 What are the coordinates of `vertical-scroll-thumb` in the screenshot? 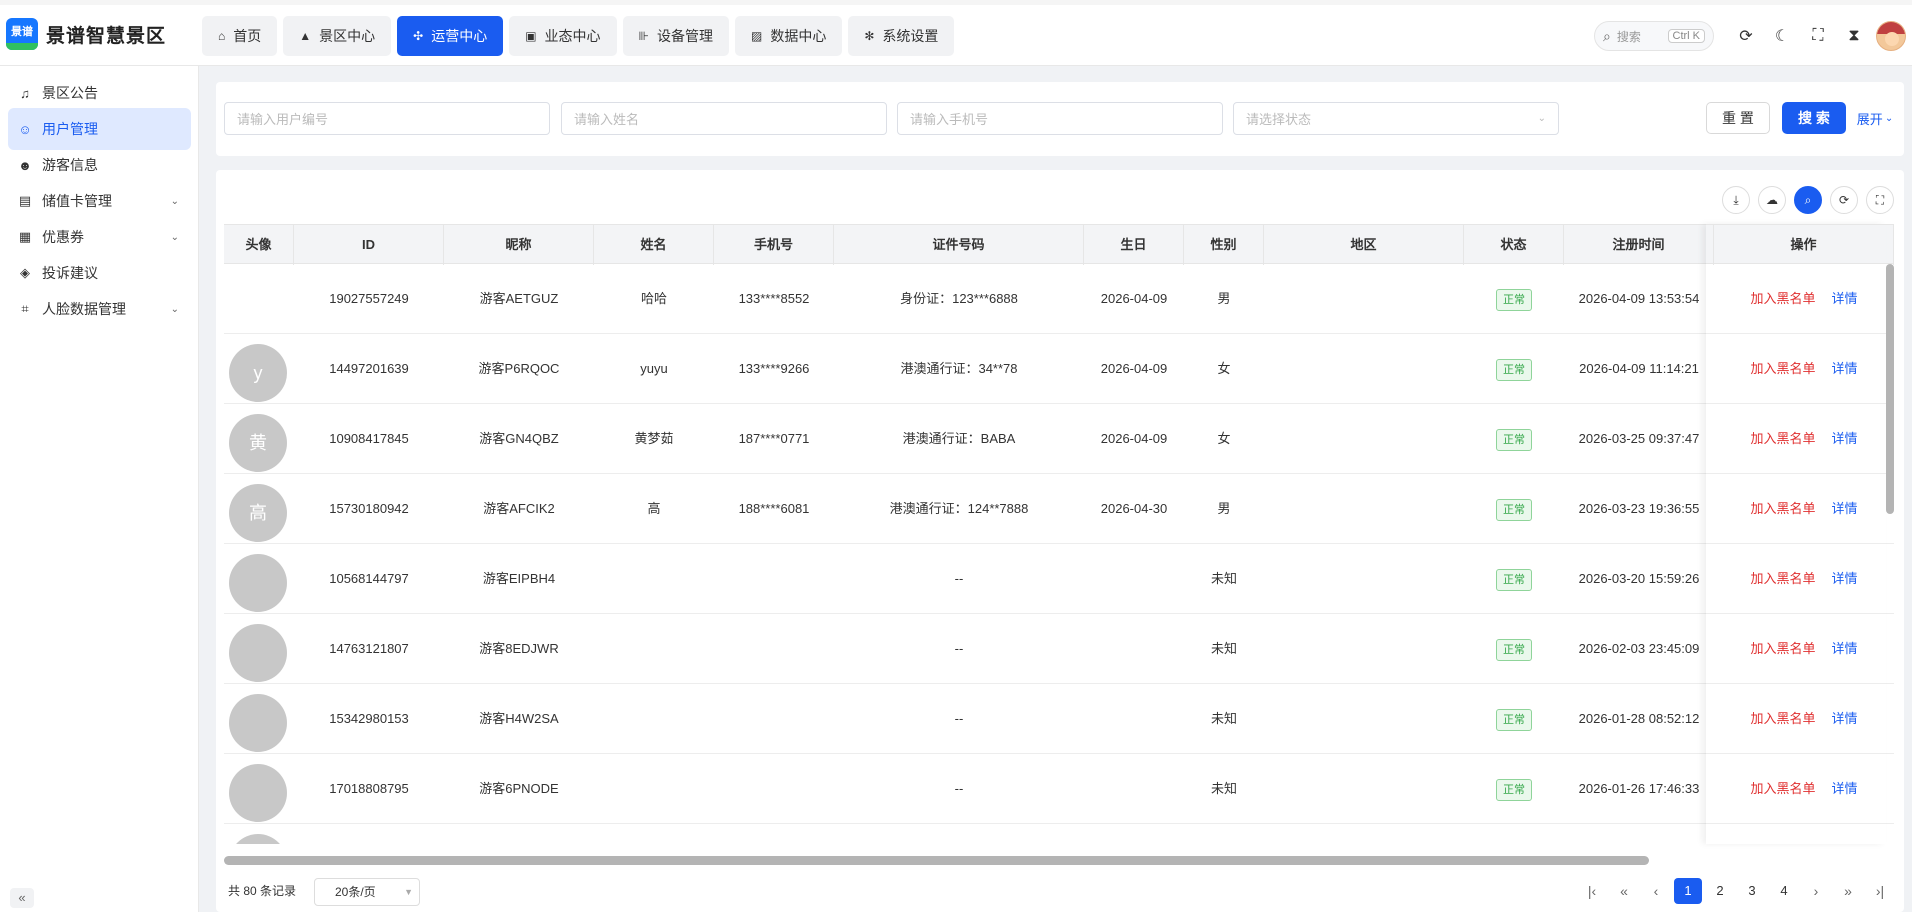 It's located at (1890, 389).